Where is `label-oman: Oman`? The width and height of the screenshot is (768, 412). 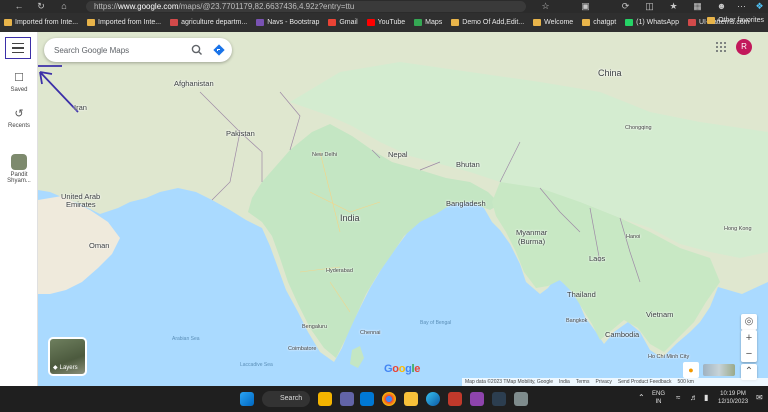
label-oman: Oman is located at coordinates (99, 245).